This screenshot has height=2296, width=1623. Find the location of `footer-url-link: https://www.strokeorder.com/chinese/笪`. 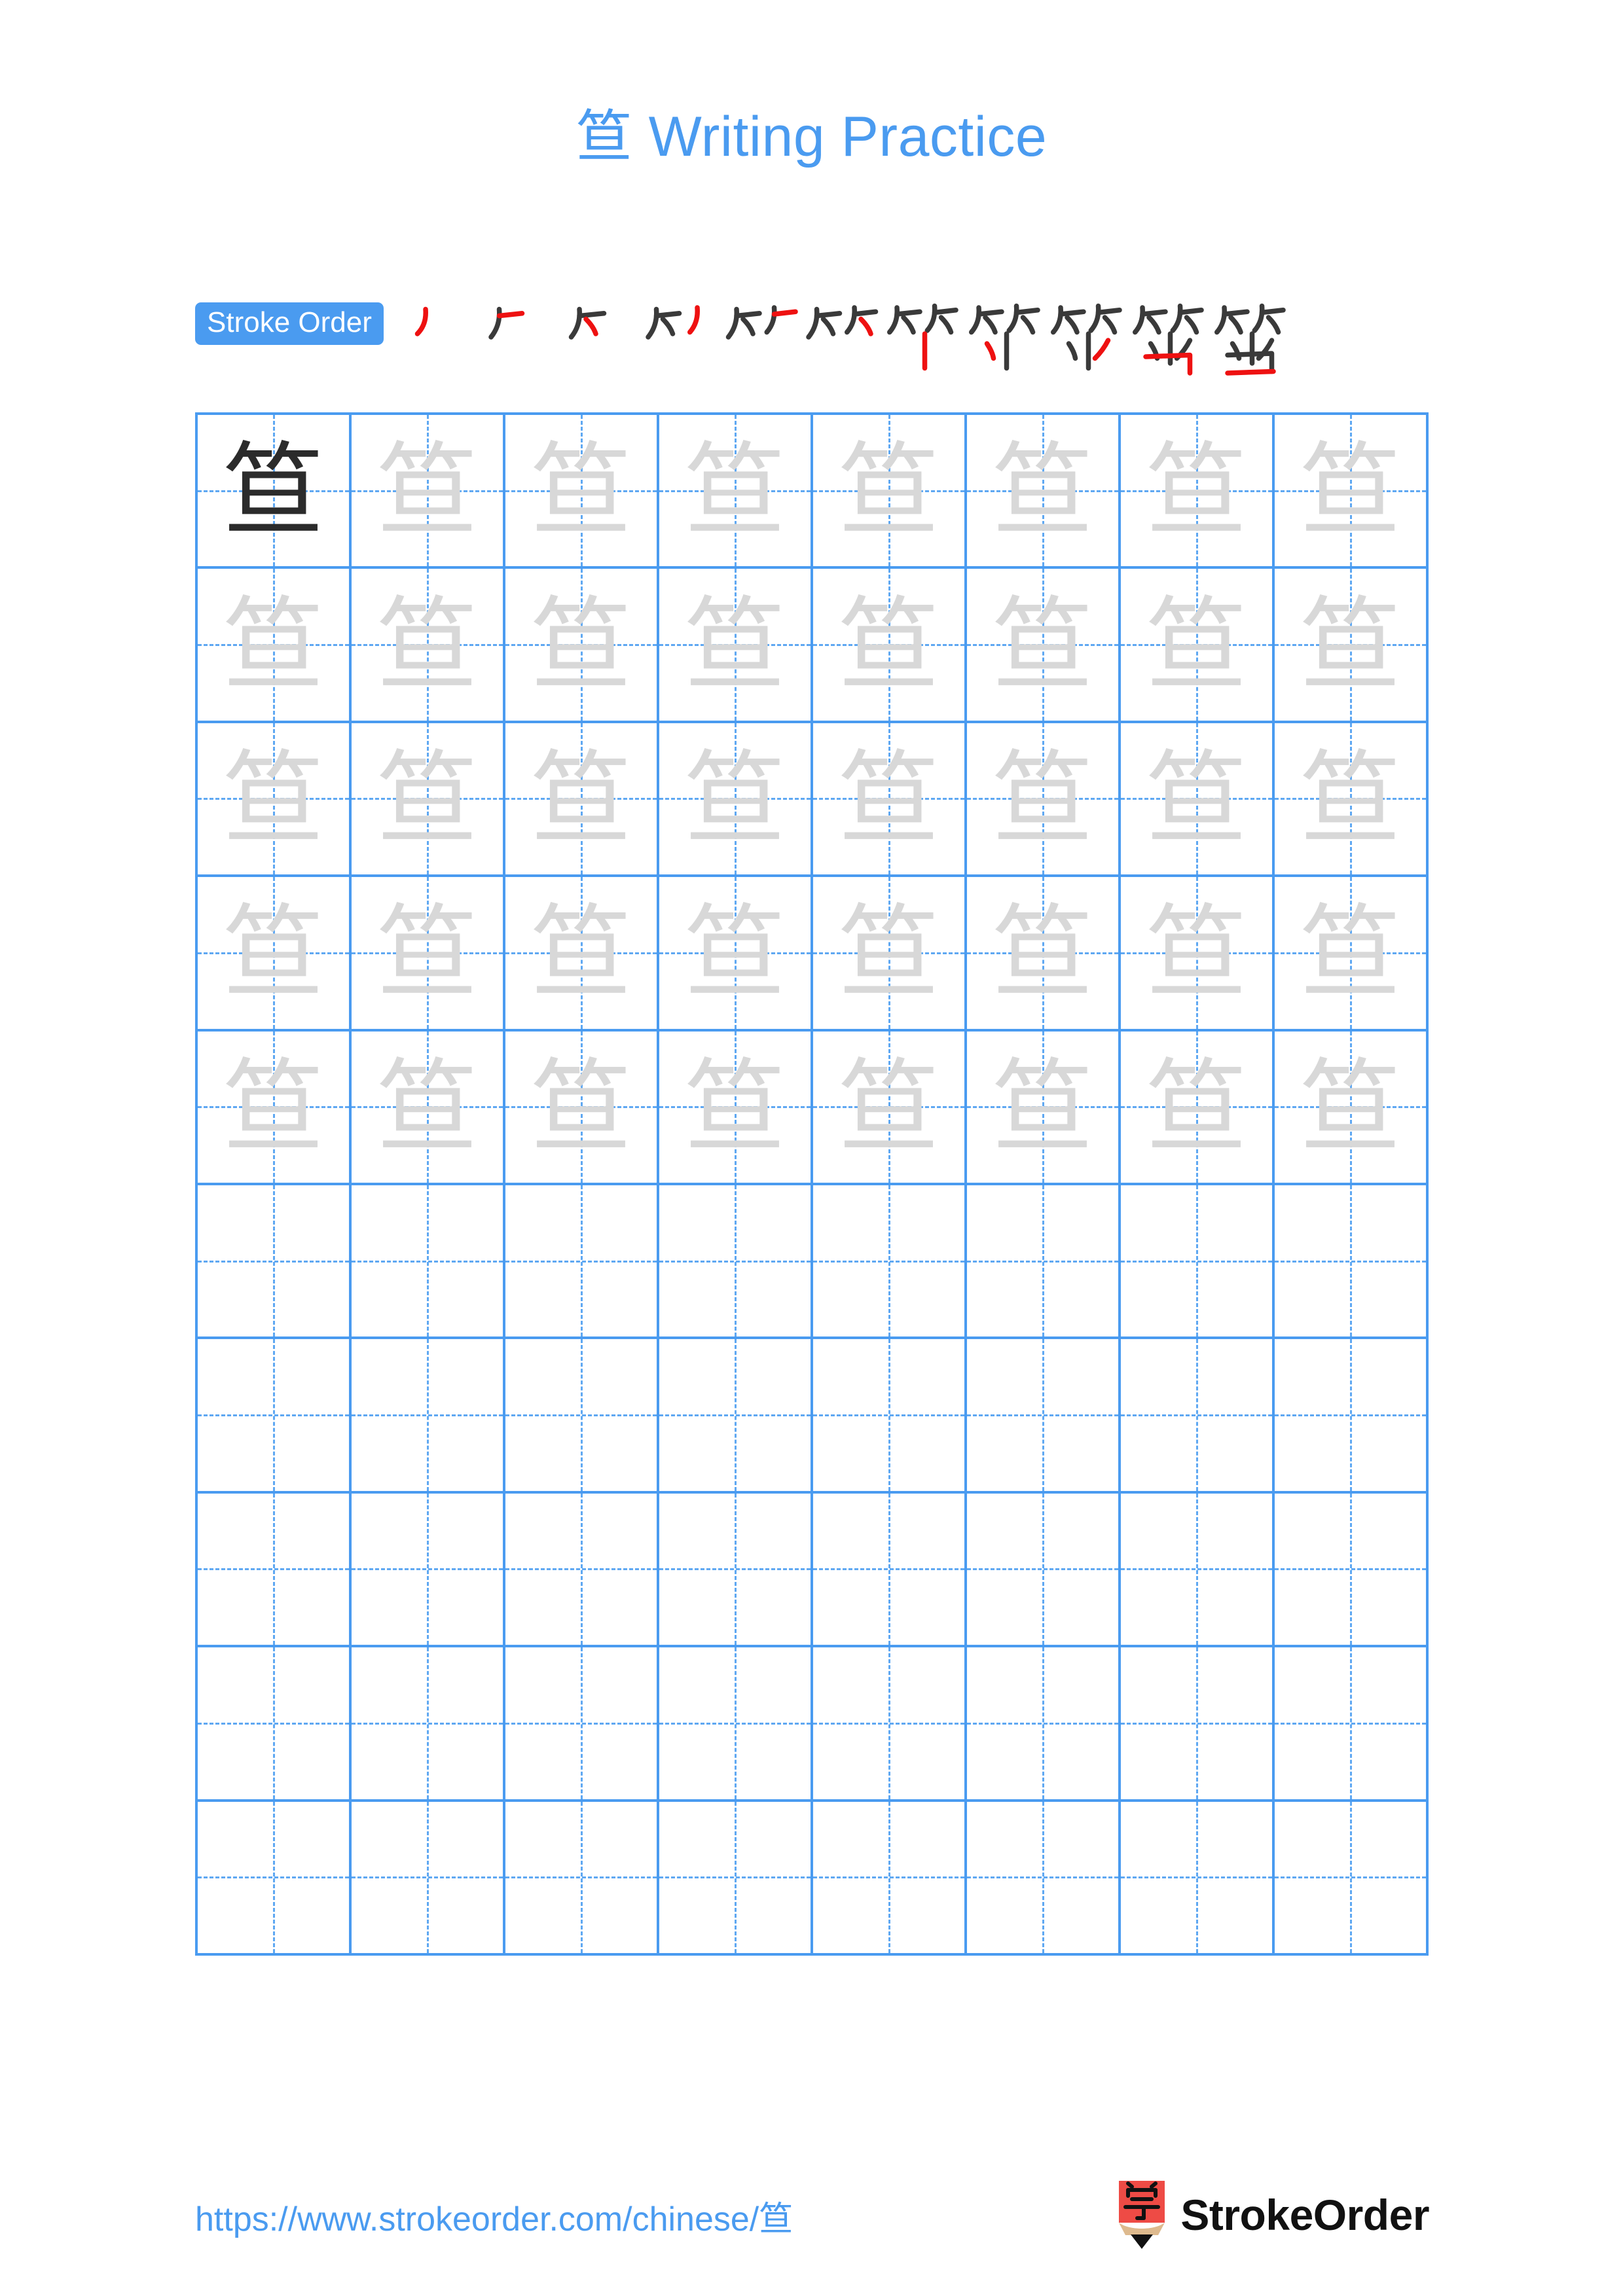

footer-url-link: https://www.strokeorder.com/chinese/笪 is located at coordinates (494, 2215).